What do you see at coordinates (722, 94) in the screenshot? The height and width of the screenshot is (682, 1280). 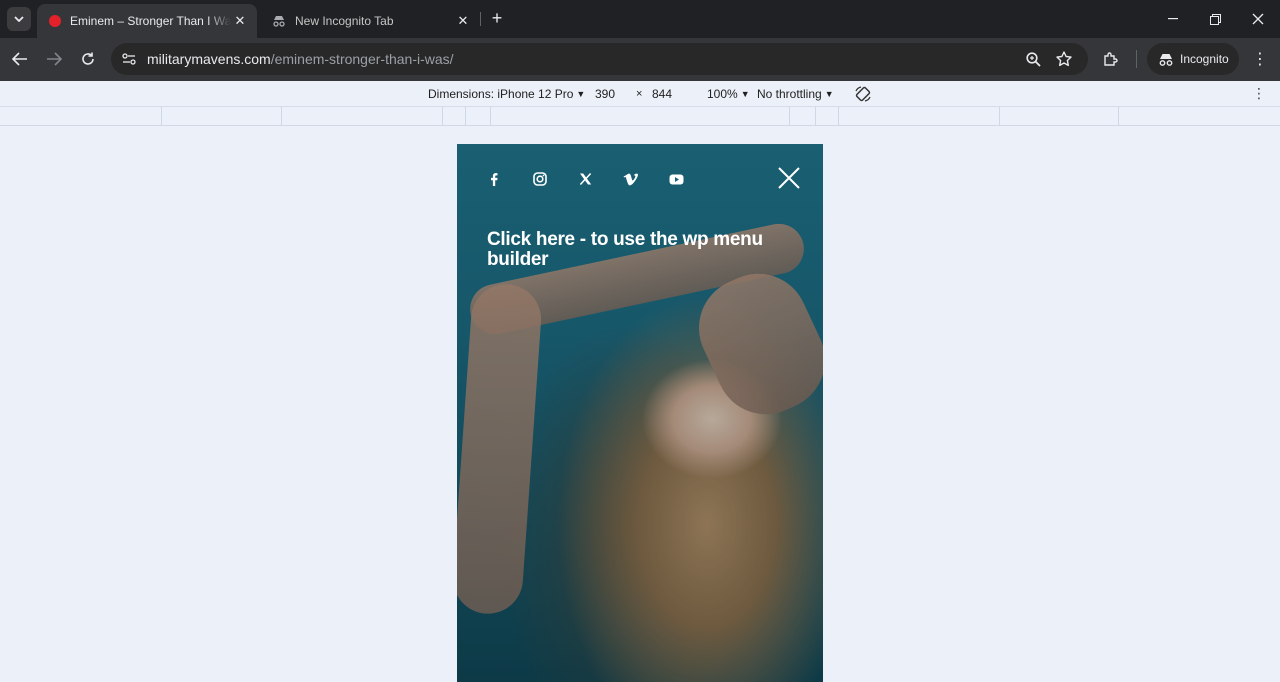 I see `zoom-label: 100%` at bounding box center [722, 94].